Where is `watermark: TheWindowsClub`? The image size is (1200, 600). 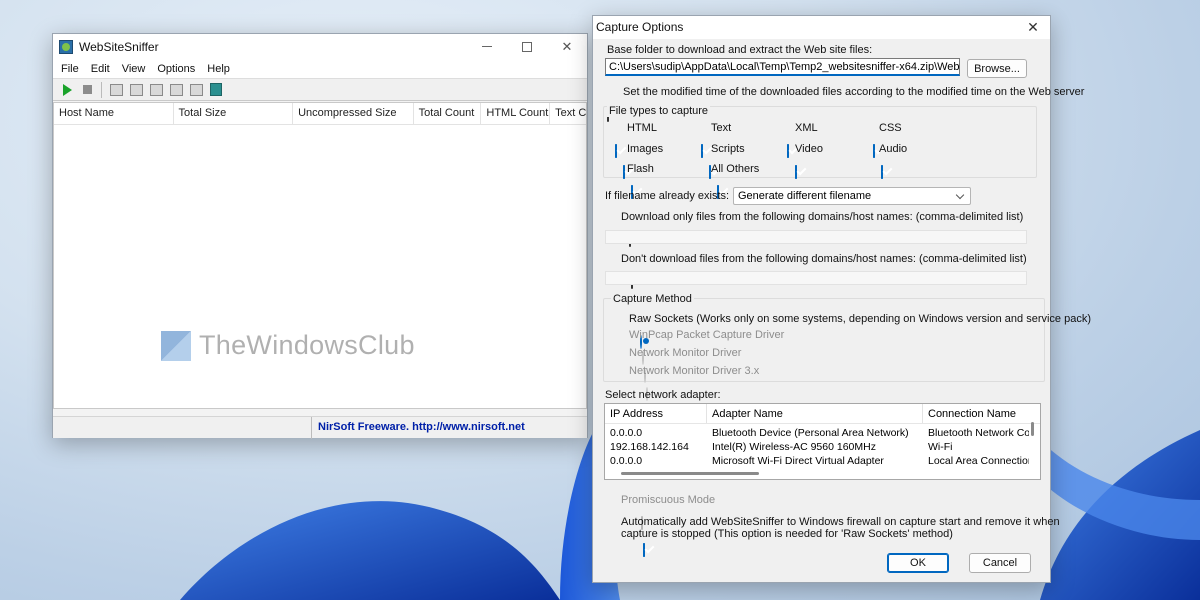
watermark: TheWindowsClub is located at coordinates (288, 345).